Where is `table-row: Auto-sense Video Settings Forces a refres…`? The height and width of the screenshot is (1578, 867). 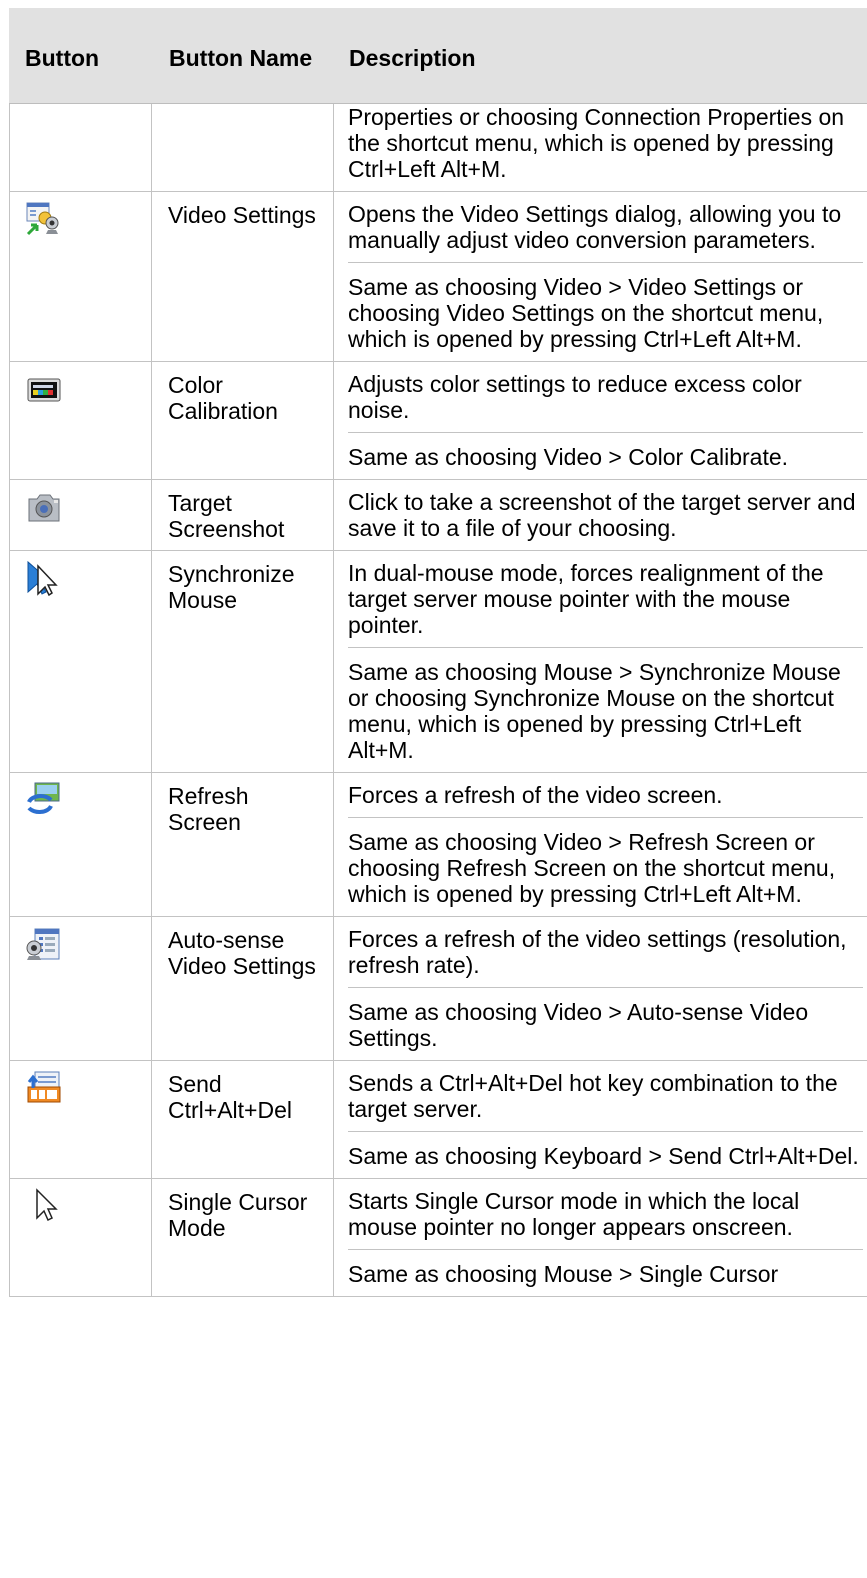 table-row: Auto-sense Video Settings Forces a refres… is located at coordinates (438, 989).